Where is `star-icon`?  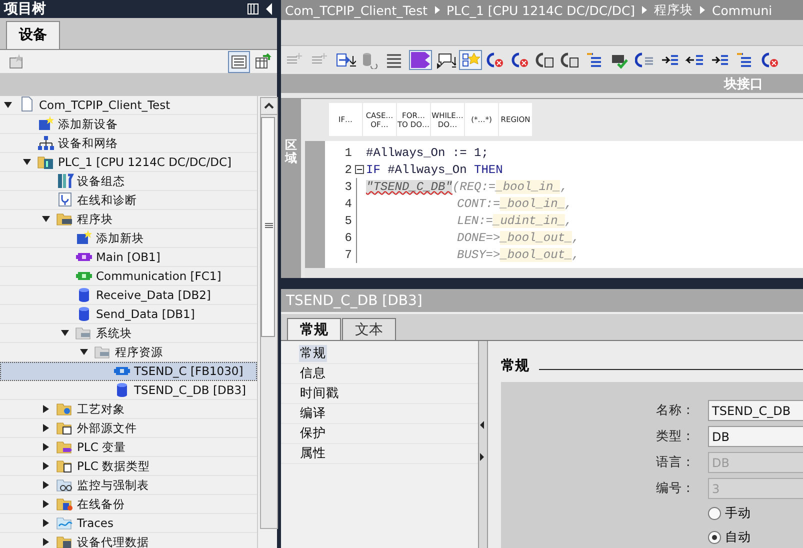
star-icon is located at coordinates (470, 60).